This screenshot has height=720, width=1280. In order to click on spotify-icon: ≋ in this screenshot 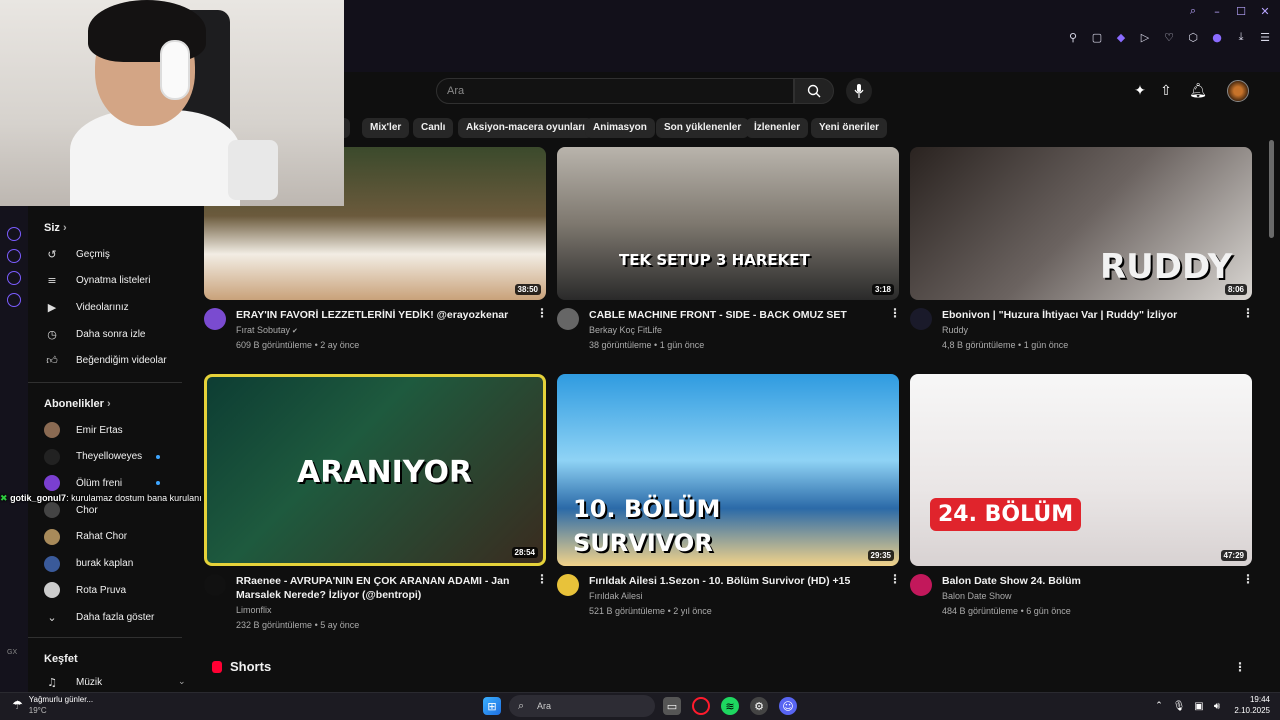, I will do `click(730, 706)`.